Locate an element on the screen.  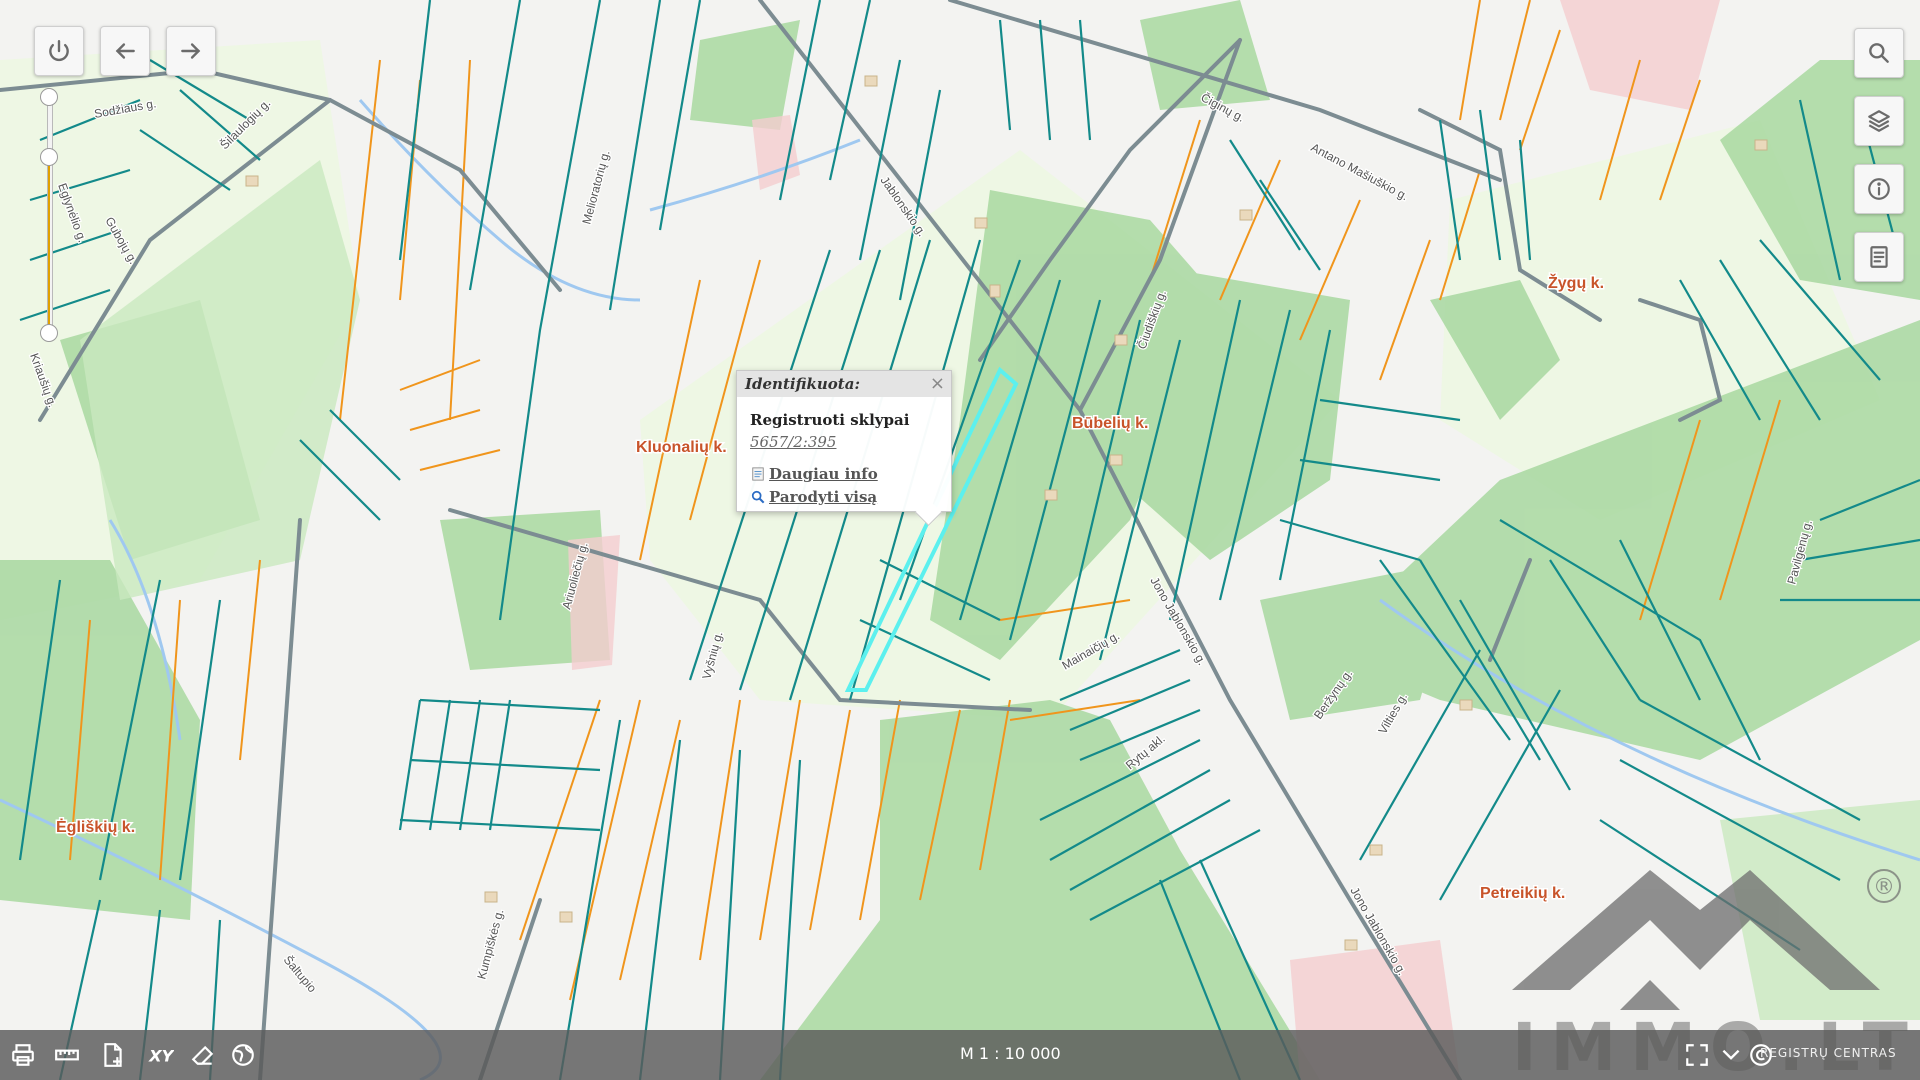
zoom-max-handle is located at coordinates (49, 97).